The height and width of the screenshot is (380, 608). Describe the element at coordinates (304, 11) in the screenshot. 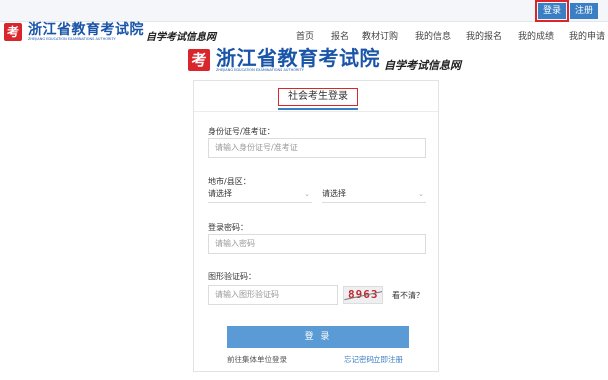

I see `top-bar: 登录 注册` at that location.